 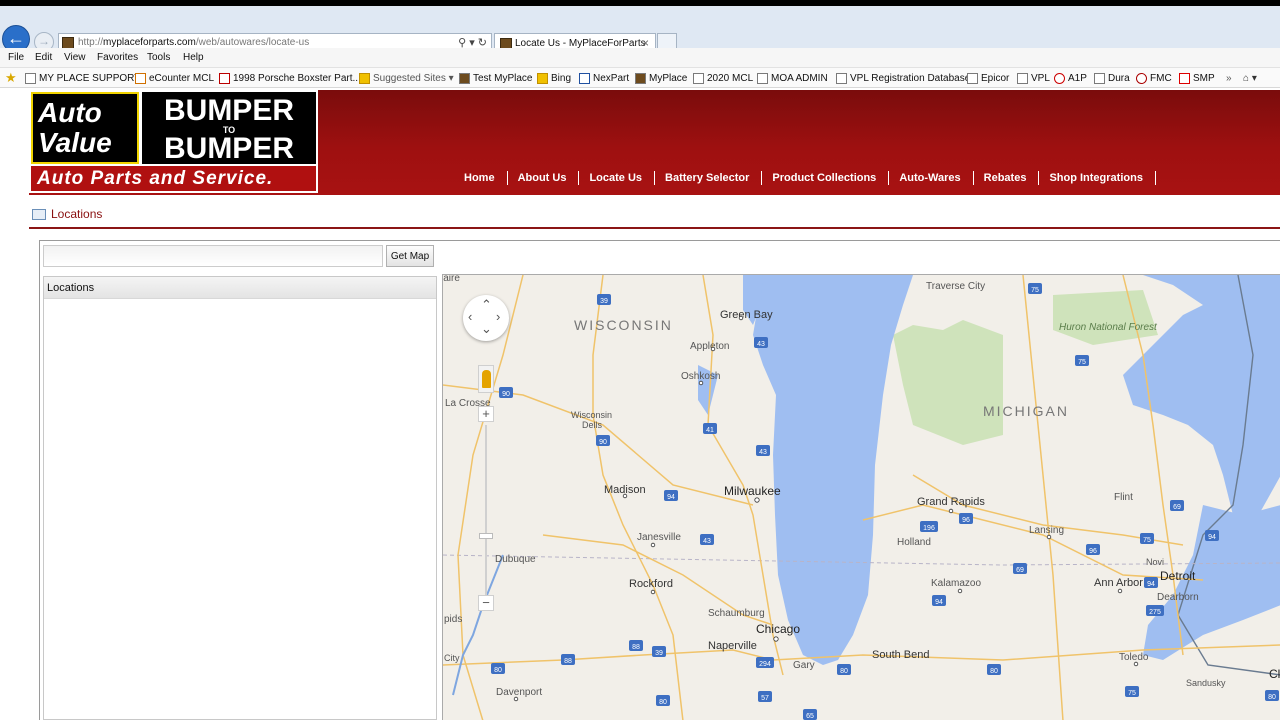 I want to click on zoom-out-button: −, so click(x=486, y=603).